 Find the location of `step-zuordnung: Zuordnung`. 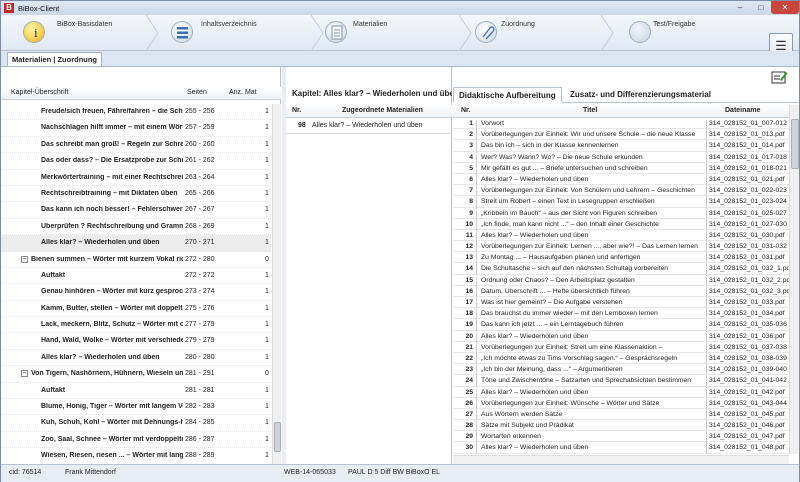

step-zuordnung: Zuordnung is located at coordinates (543, 33).